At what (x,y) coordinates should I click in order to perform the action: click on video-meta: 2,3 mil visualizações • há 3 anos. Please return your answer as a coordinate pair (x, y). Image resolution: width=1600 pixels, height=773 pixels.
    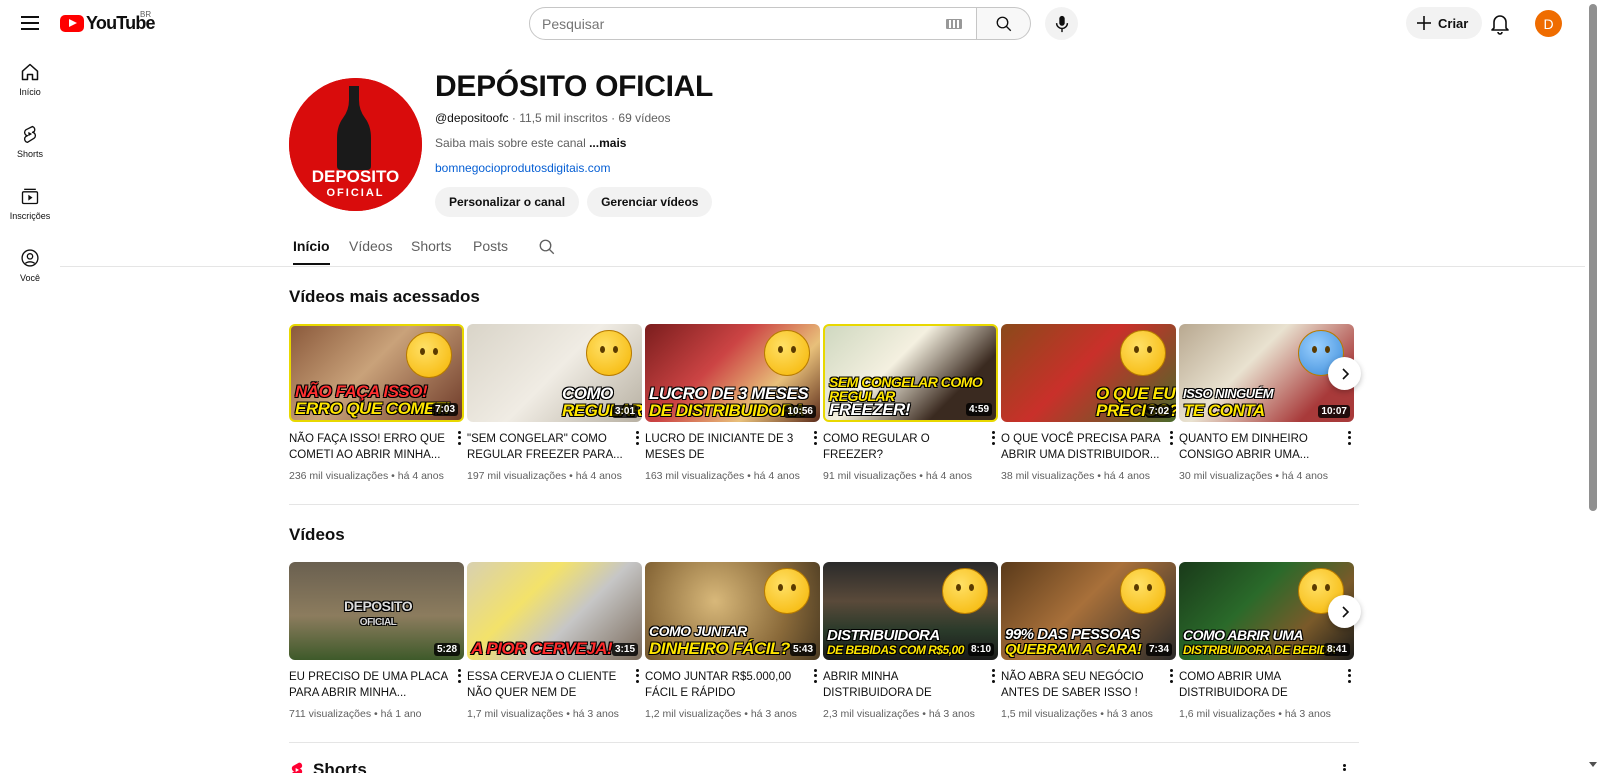
    Looking at the image, I should click on (899, 714).